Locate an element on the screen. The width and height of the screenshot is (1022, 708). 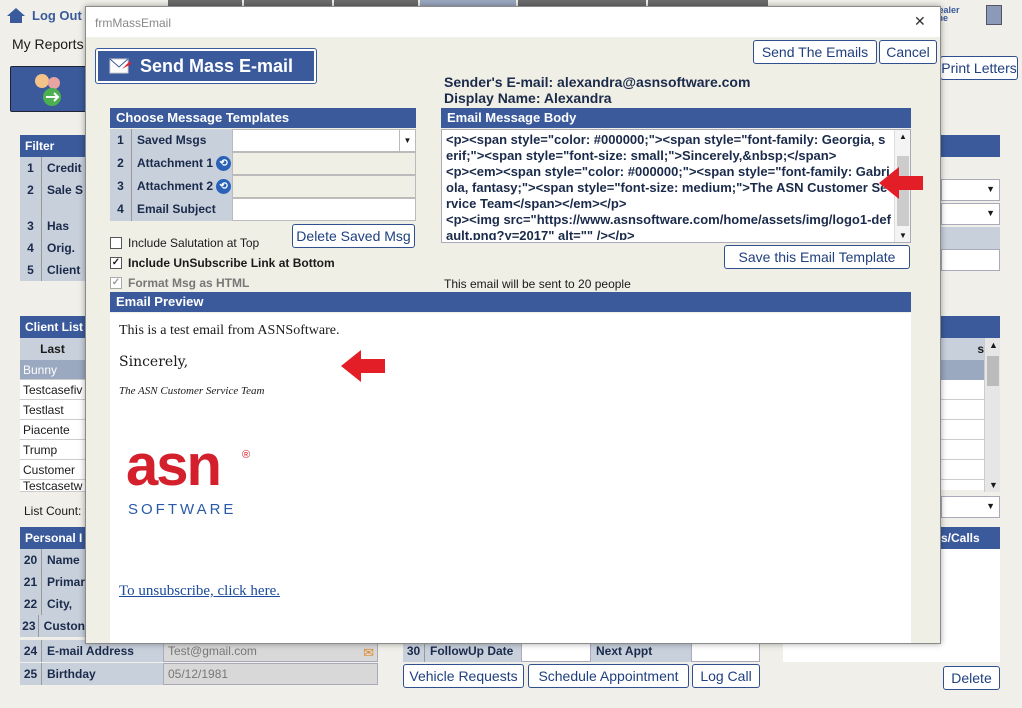
recipients-note: This email will be sent to 20 people is located at coordinates (537, 284).